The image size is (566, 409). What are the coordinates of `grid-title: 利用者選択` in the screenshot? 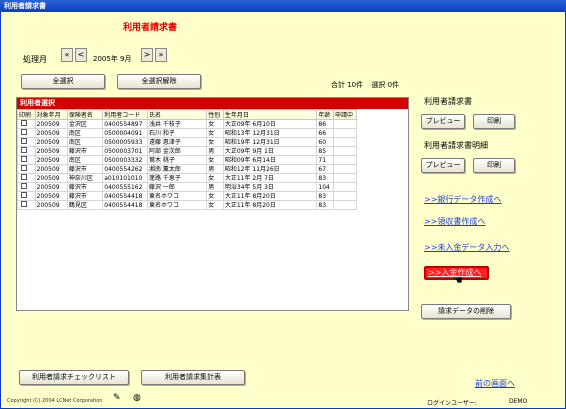 It's located at (212, 103).